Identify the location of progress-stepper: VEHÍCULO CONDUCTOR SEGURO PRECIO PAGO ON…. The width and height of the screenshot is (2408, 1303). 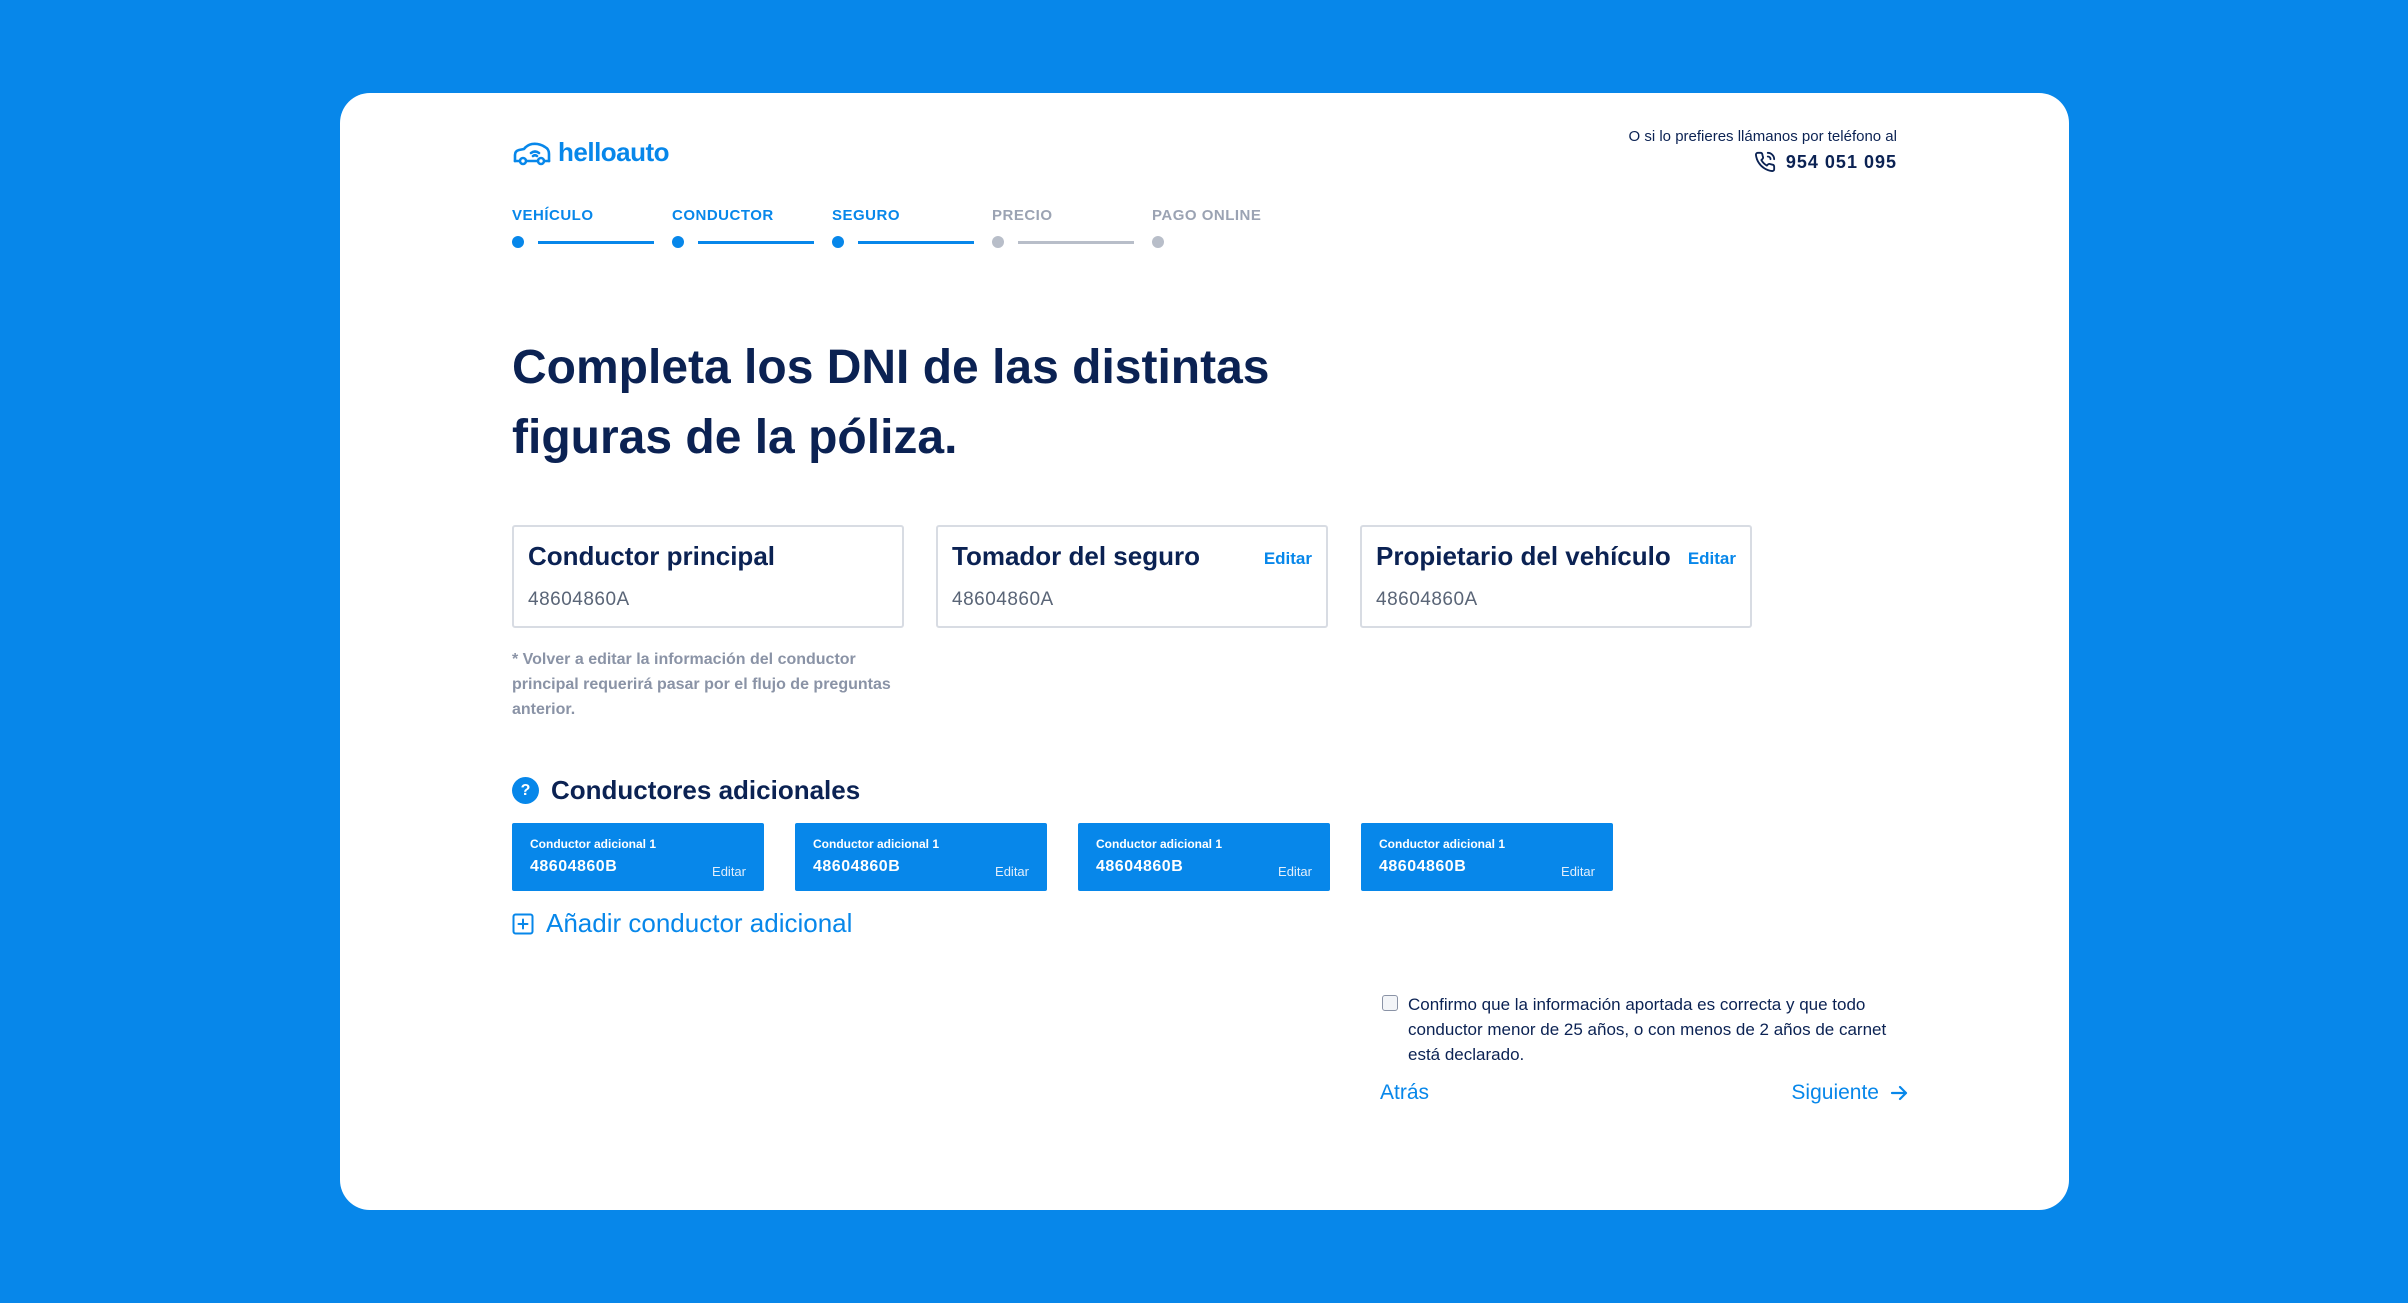
(903, 227).